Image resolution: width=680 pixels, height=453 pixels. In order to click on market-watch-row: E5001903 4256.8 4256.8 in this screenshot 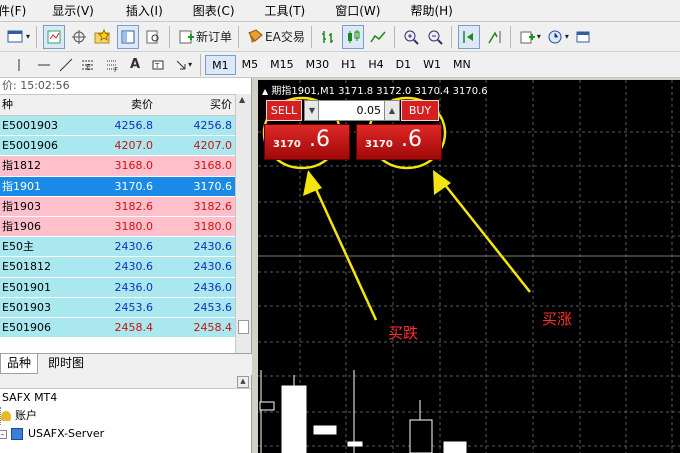, I will do `click(125, 126)`.